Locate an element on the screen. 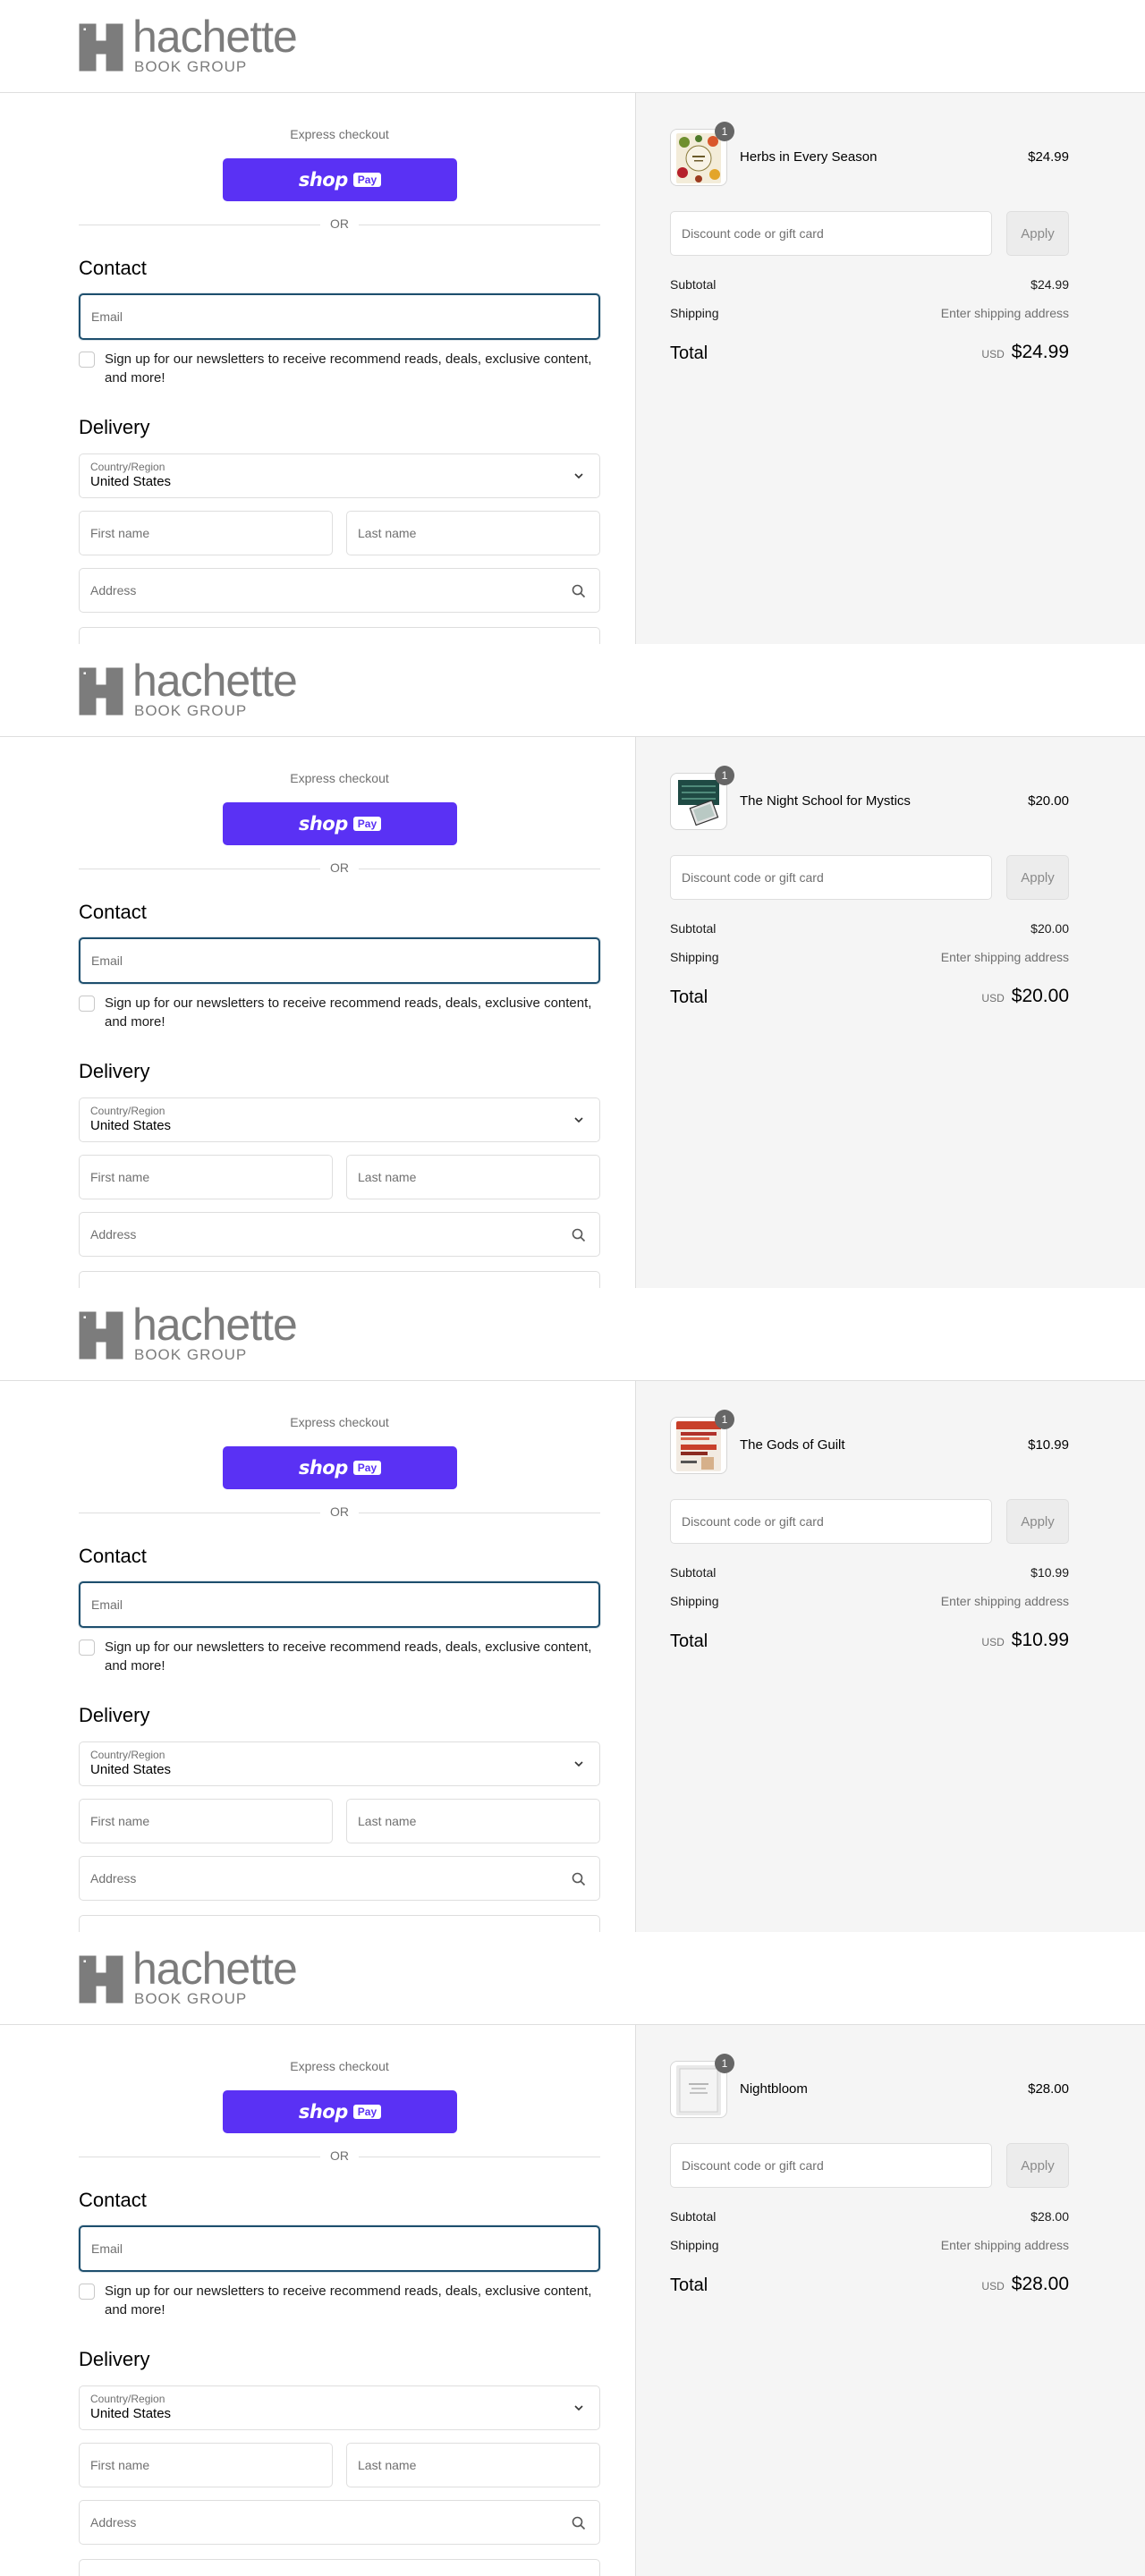 Image resolution: width=1145 pixels, height=2576 pixels. total-label: Total is located at coordinates (689, 2285).